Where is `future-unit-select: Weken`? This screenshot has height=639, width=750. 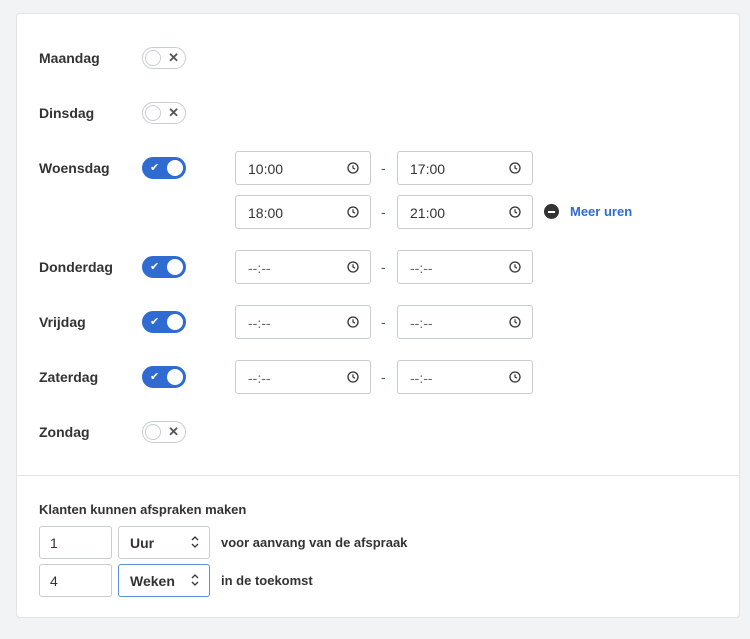
future-unit-select: Weken is located at coordinates (164, 580).